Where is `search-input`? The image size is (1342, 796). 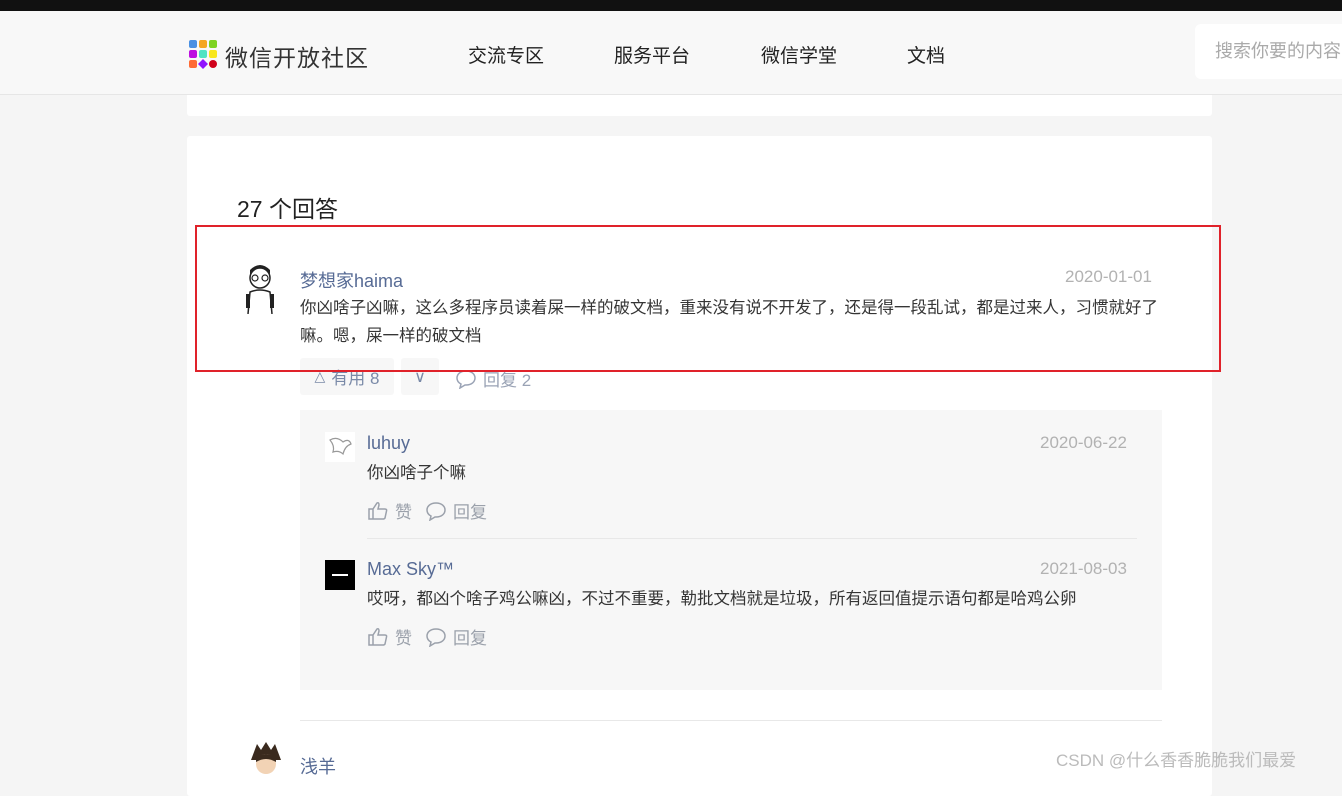
search-input is located at coordinates (1268, 51).